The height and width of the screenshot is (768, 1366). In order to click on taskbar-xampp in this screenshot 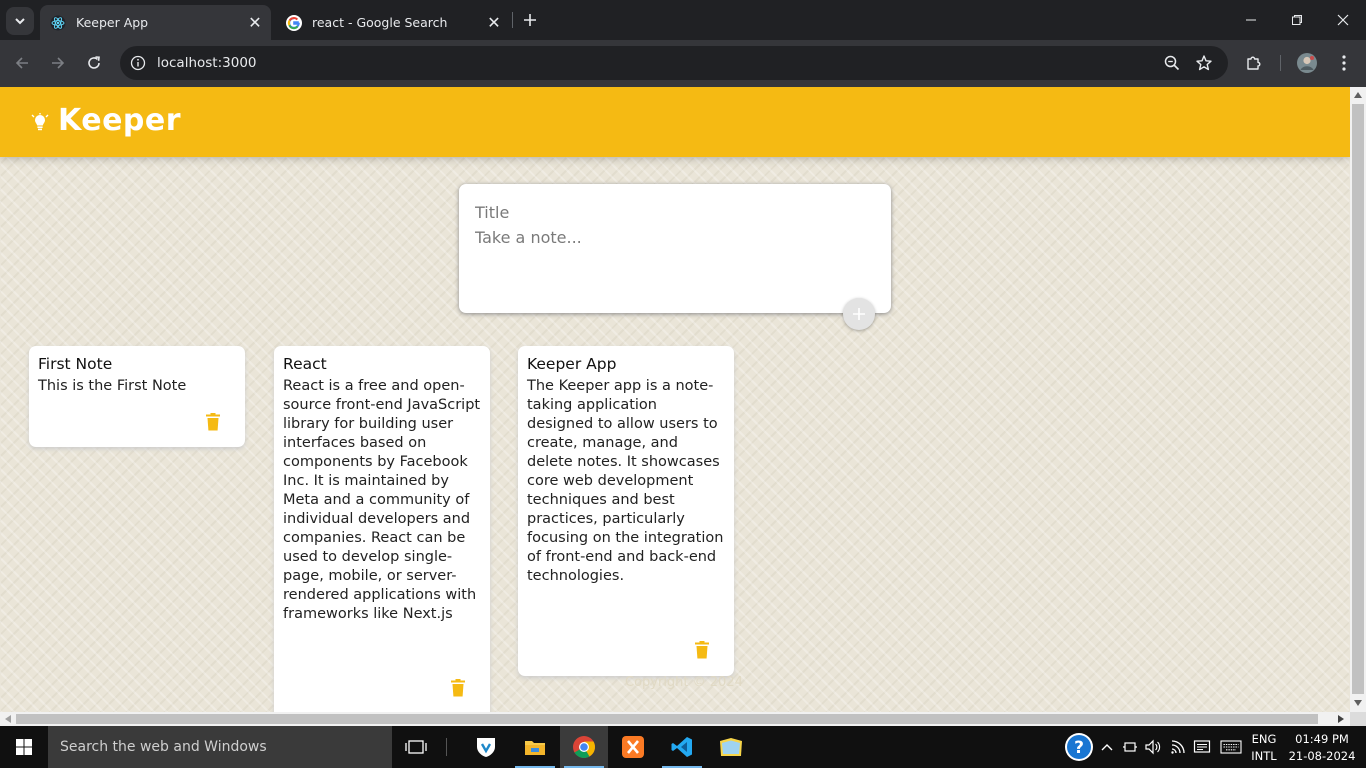, I will do `click(633, 747)`.